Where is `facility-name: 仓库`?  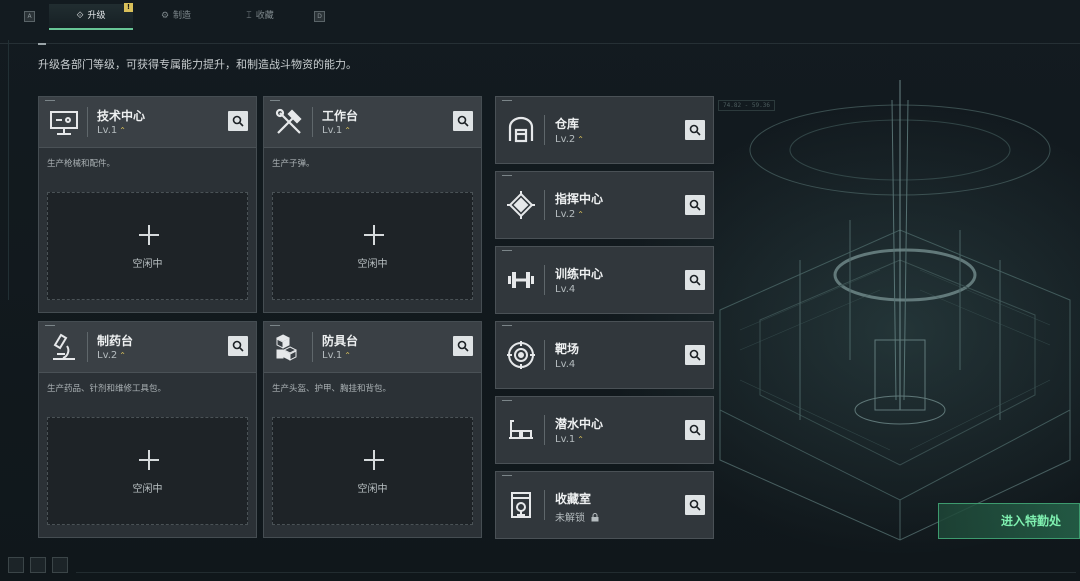 facility-name: 仓库 is located at coordinates (567, 124).